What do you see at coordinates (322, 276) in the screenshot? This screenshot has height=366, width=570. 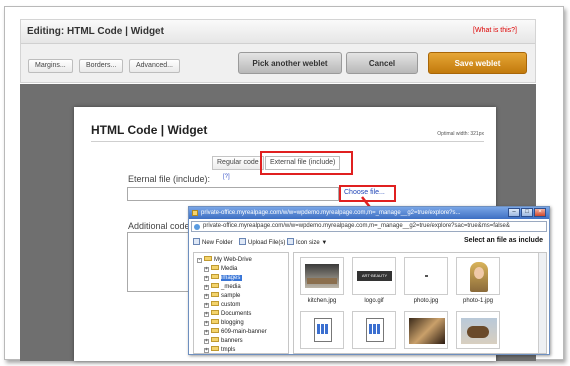 I see `kitchen-photo-thumbnail` at bounding box center [322, 276].